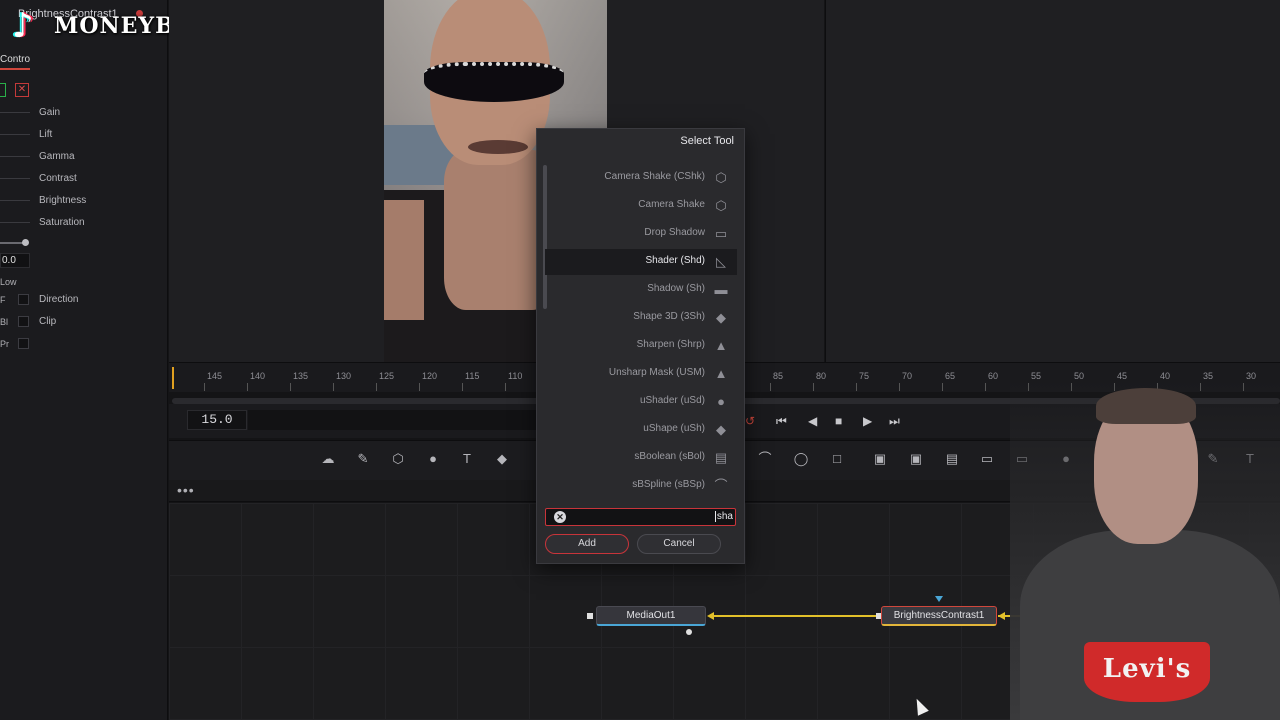 The image size is (1280, 720). What do you see at coordinates (641, 290) in the screenshot?
I see `tool-list-item: Shadow (Sh) ▬` at bounding box center [641, 290].